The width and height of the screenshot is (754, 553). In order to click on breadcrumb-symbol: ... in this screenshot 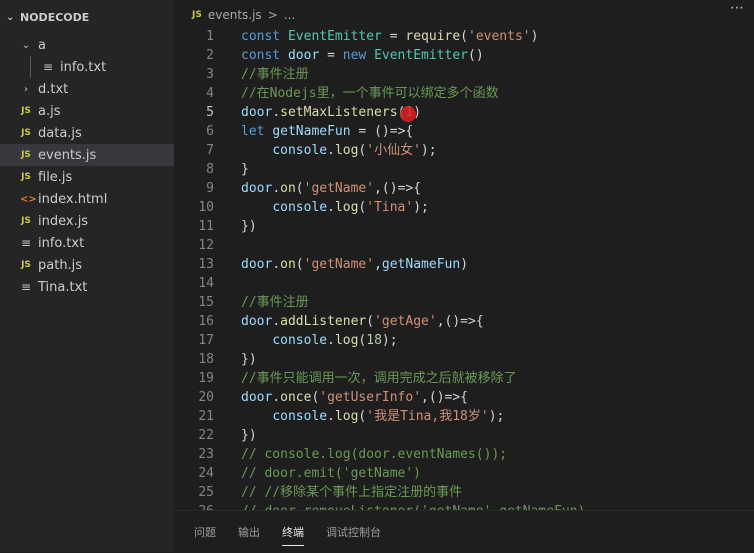, I will do `click(289, 15)`.